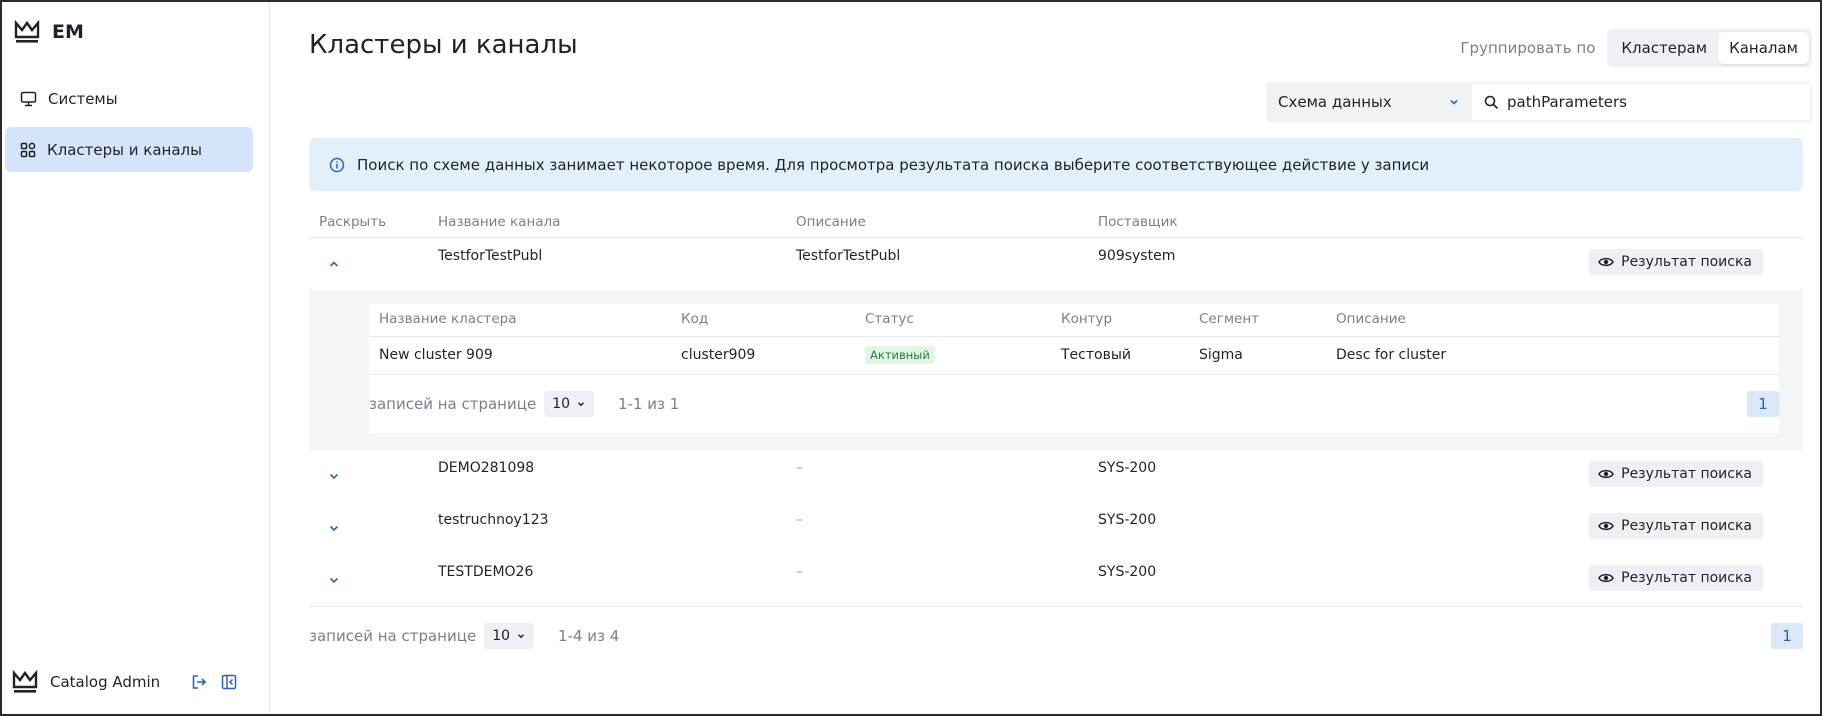 The height and width of the screenshot is (716, 1822). What do you see at coordinates (499, 222) in the screenshot?
I see `column-header-channel-name: Название канала` at bounding box center [499, 222].